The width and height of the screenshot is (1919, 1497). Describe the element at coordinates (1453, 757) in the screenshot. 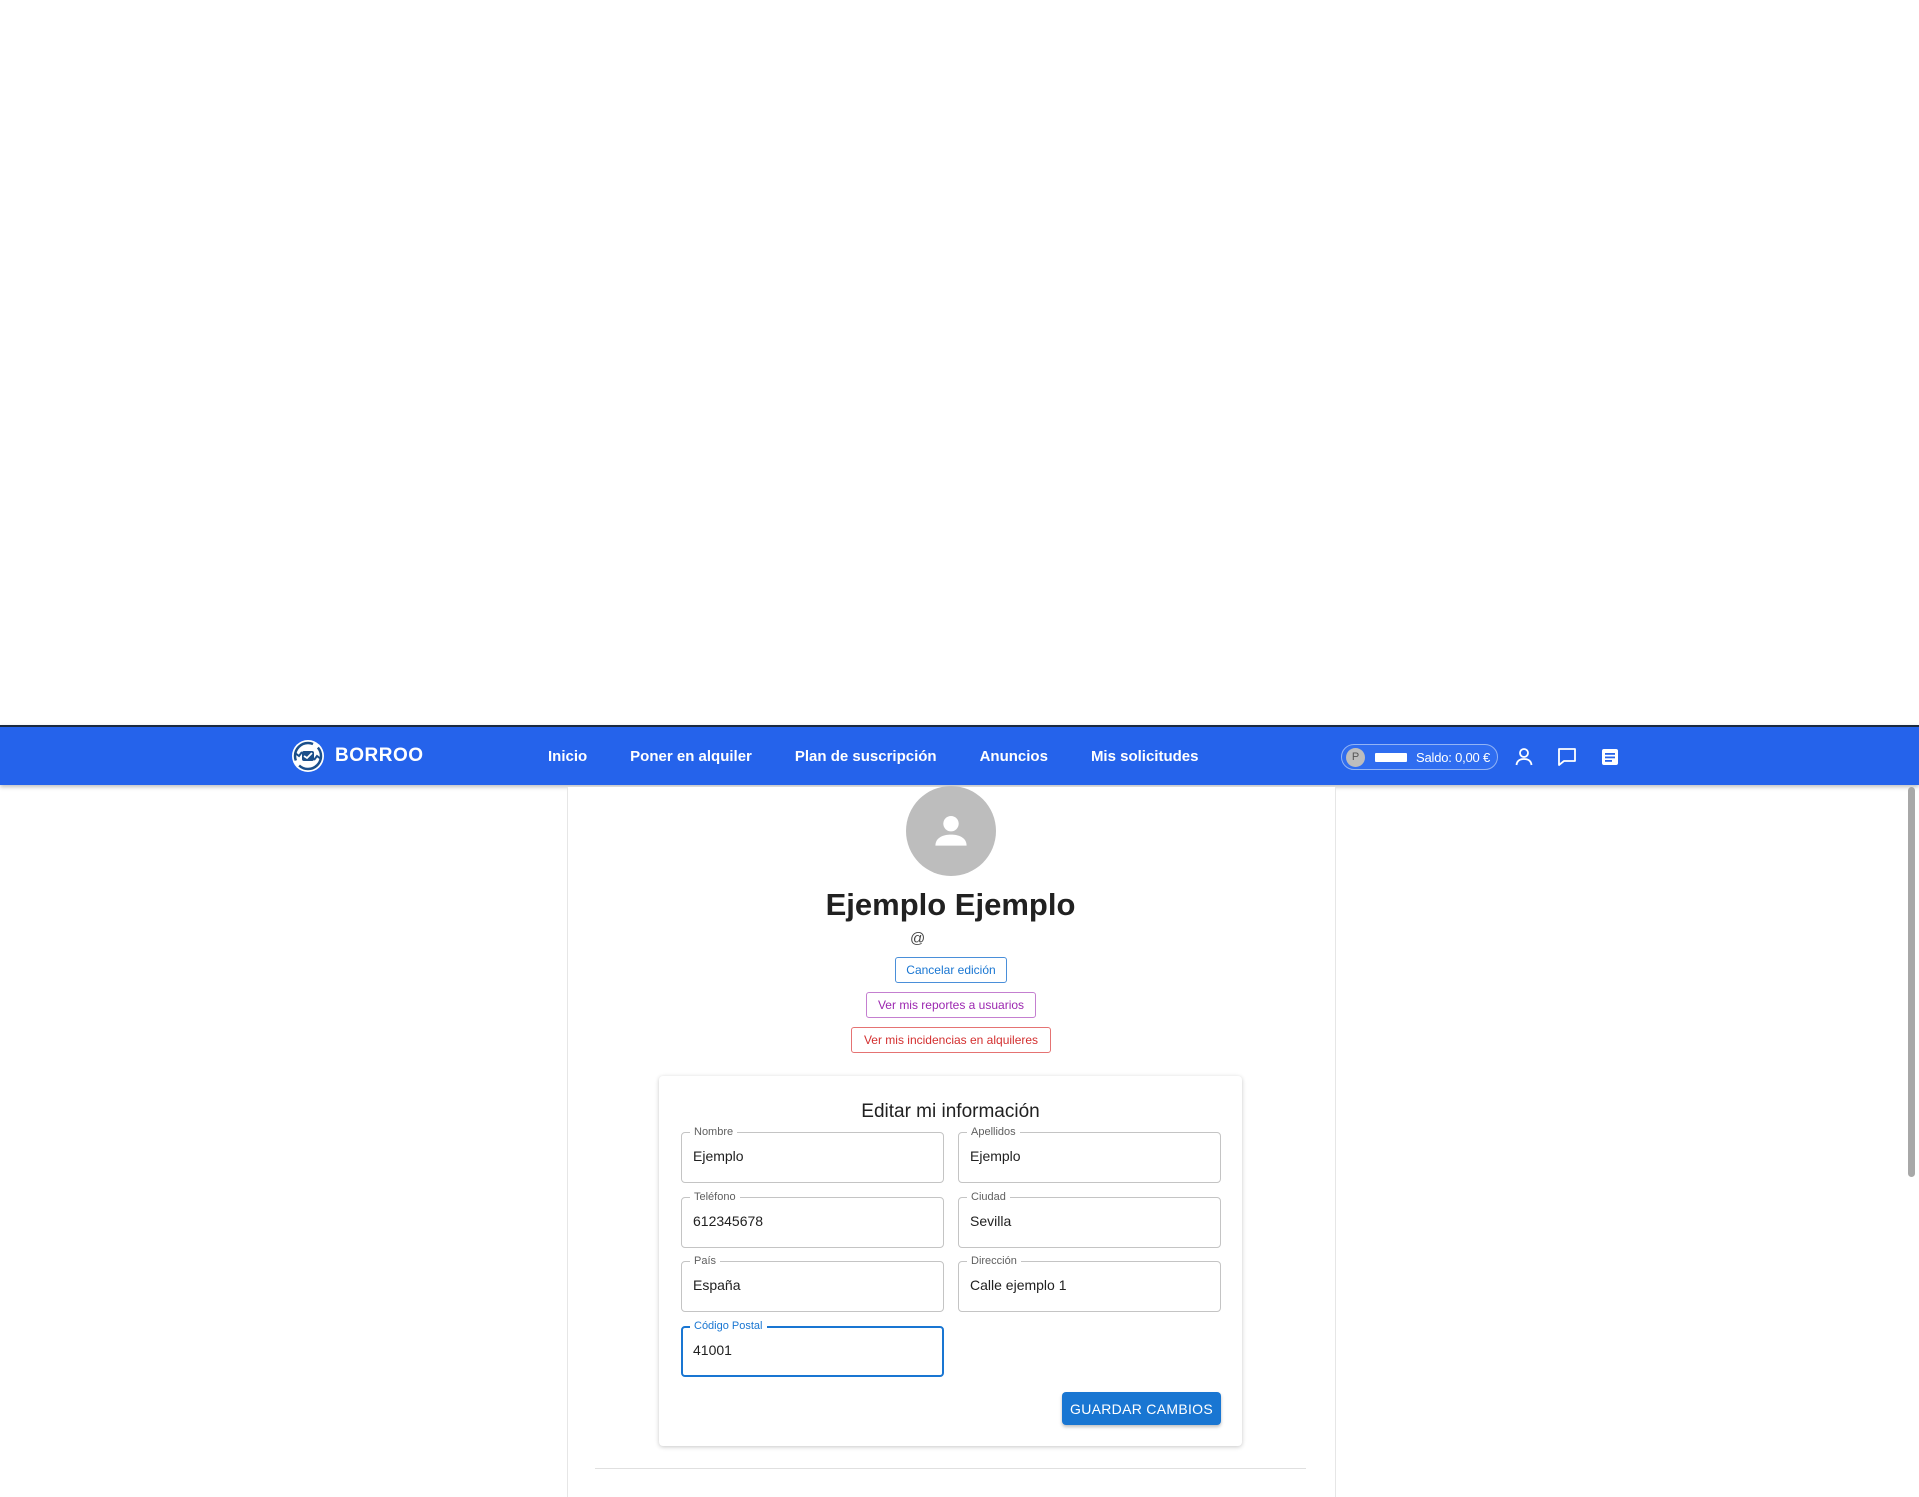

I see `balance-label: Saldo: 0,00 €` at that location.